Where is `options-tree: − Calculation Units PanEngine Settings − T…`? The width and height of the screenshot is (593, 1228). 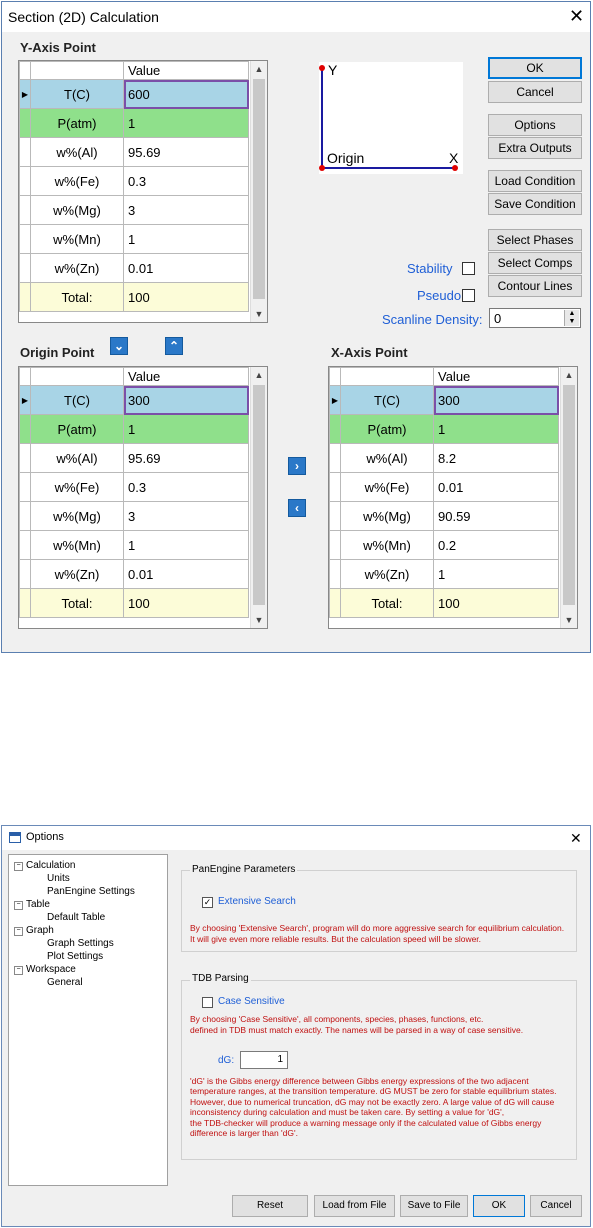 options-tree: − Calculation Units PanEngine Settings − T… is located at coordinates (88, 1020).